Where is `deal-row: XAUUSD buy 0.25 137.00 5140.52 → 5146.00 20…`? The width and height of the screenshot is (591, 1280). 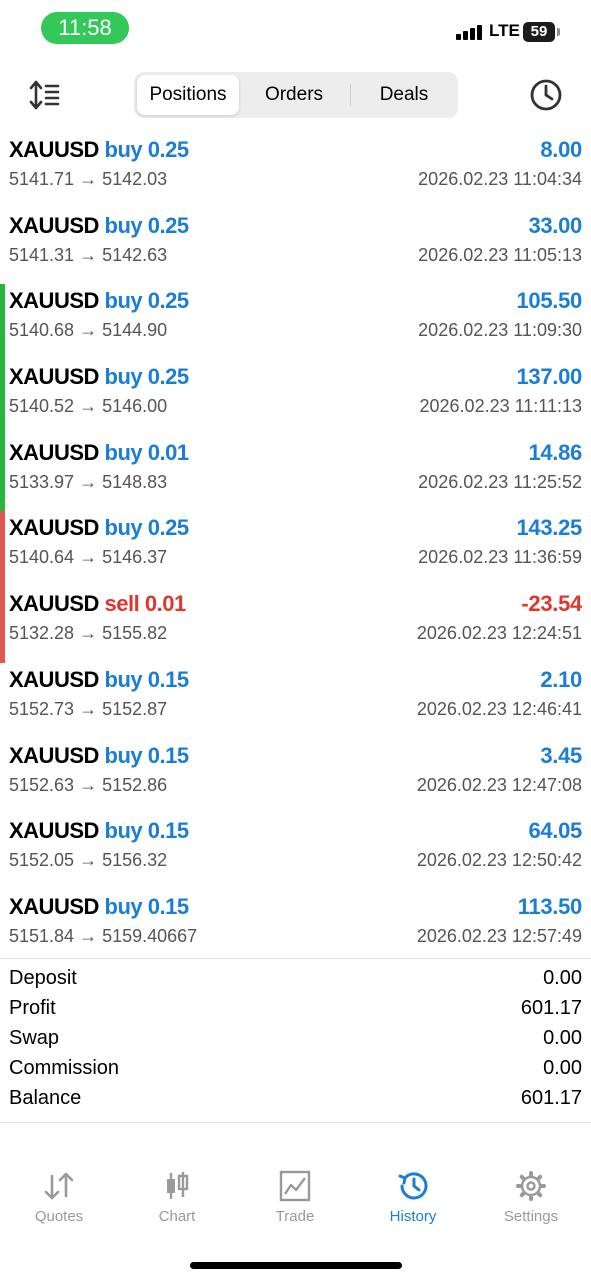 deal-row: XAUUSD buy 0.25 137.00 5140.52 → 5146.00 20… is located at coordinates (295, 398).